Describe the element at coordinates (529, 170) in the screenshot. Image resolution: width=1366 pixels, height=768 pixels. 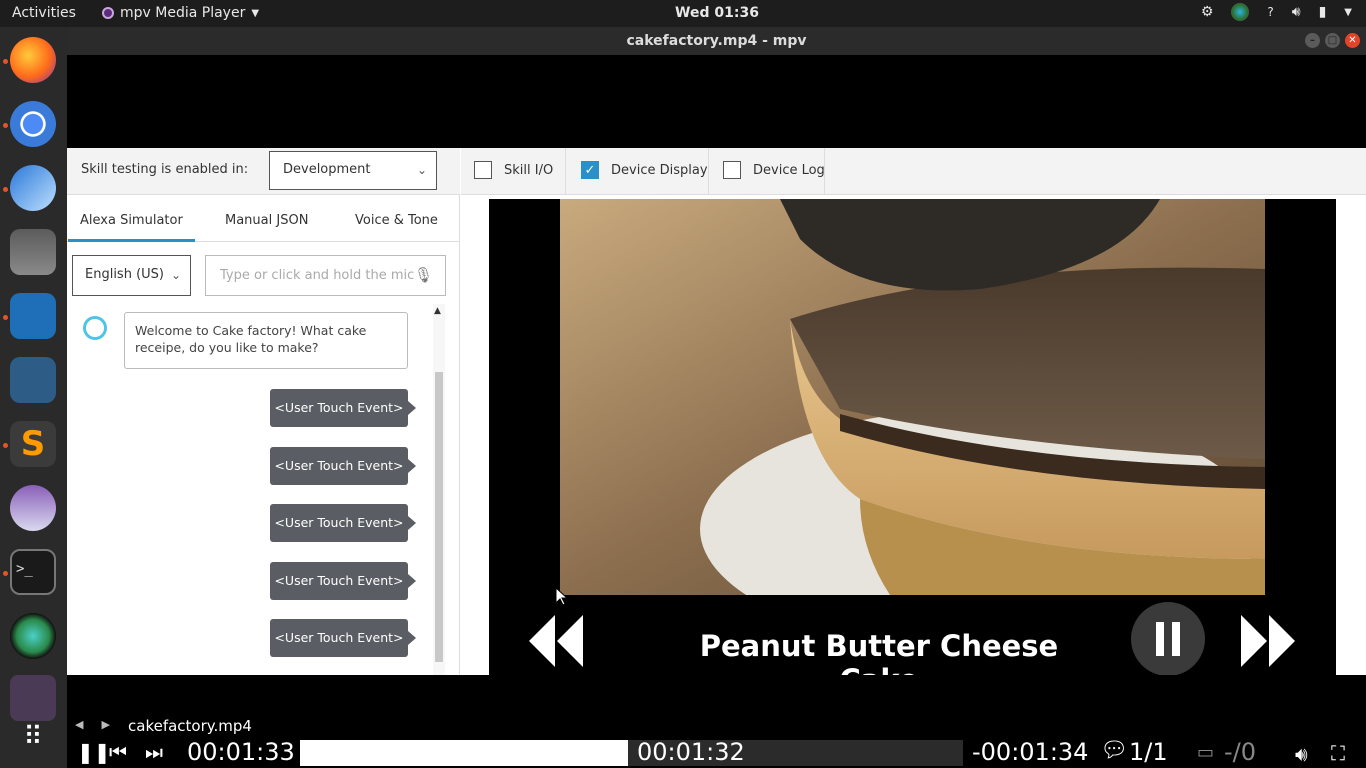
I see `checkbox-label: Skill I/O` at that location.